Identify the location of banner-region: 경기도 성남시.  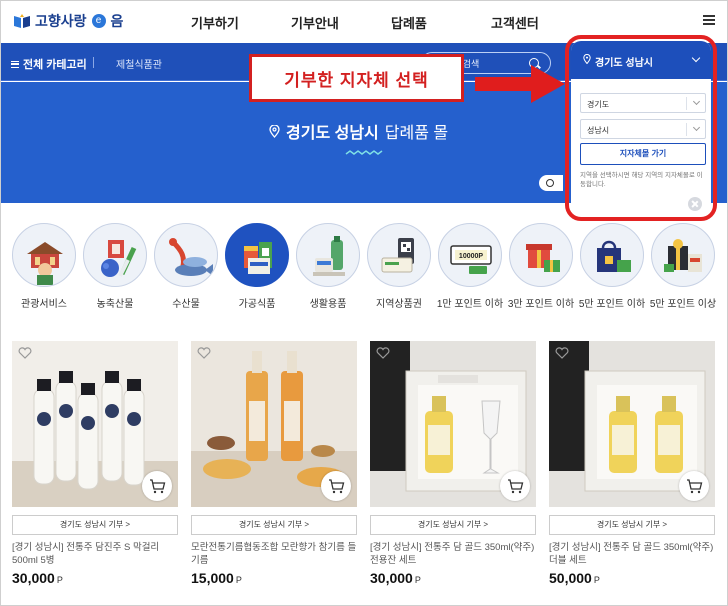
(332, 133).